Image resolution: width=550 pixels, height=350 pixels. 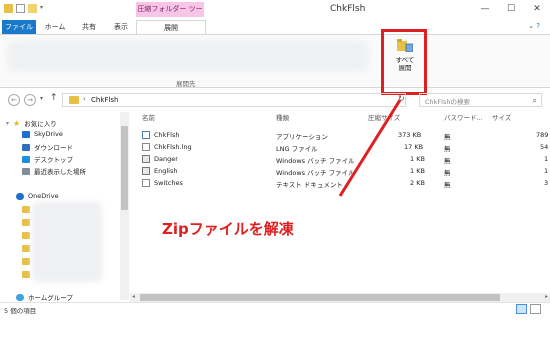 I want to click on scroll-right-icon: ▸, so click(x=546, y=296).